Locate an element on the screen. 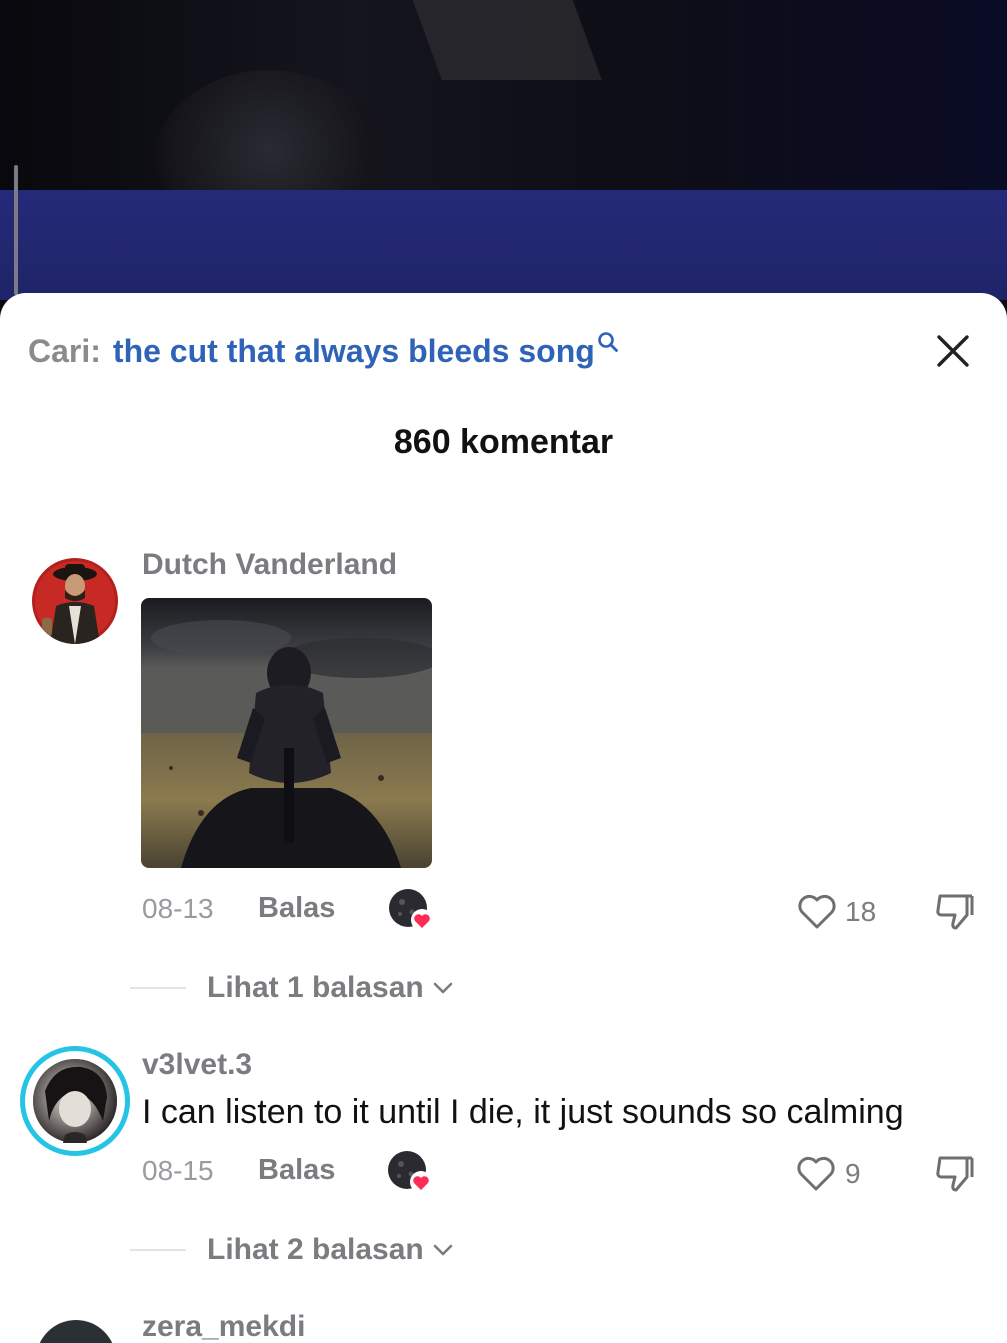 The height and width of the screenshot is (1343, 1007). search-suggestion: Cari: the cut that always bleeds song is located at coordinates (323, 351).